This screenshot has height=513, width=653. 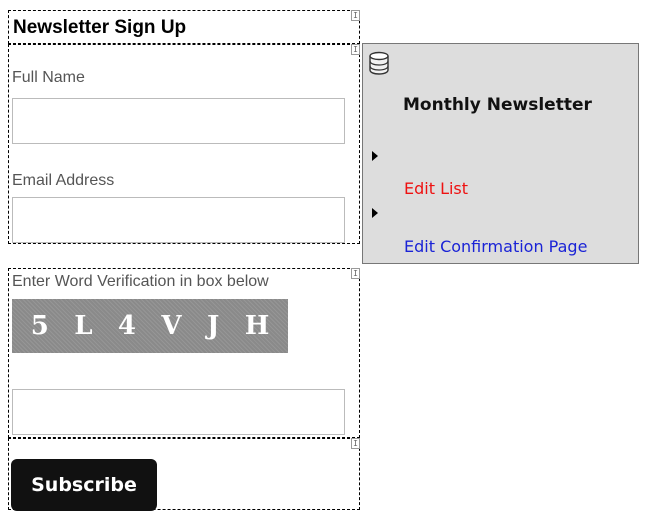 I want to click on captcha-char: 5, so click(x=39, y=326).